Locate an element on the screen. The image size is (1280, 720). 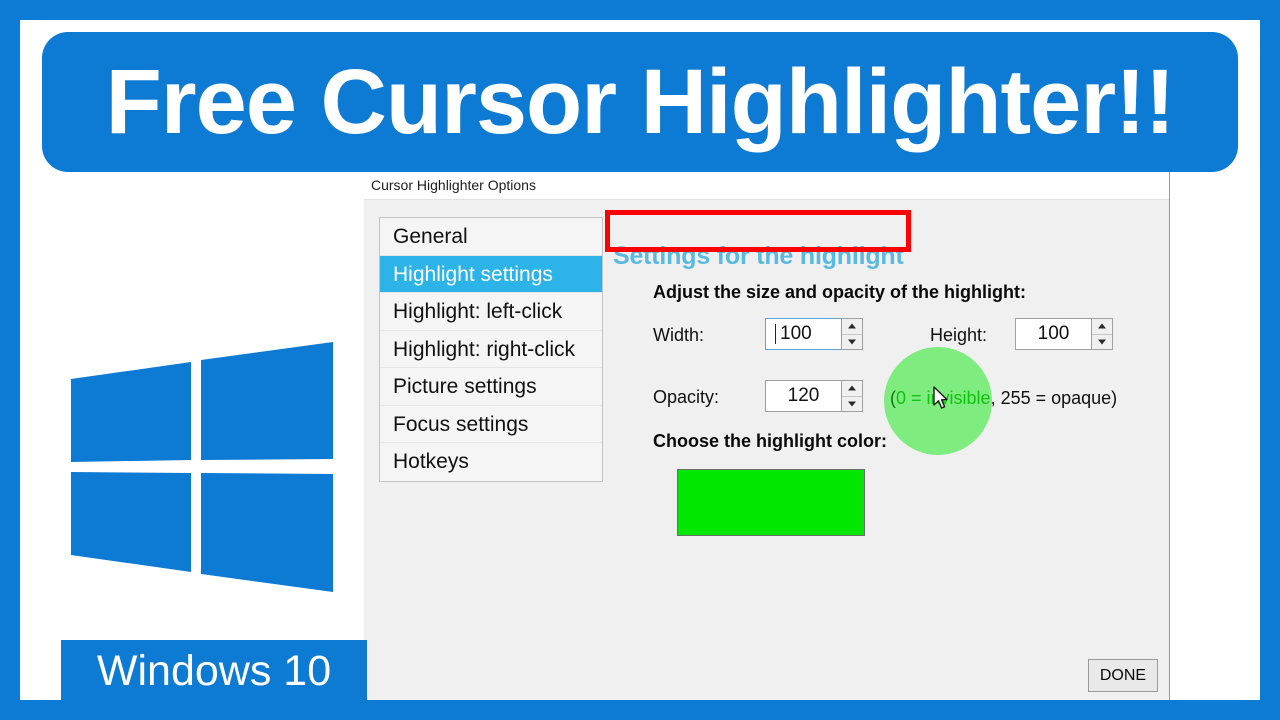
width-label: Width: is located at coordinates (679, 335).